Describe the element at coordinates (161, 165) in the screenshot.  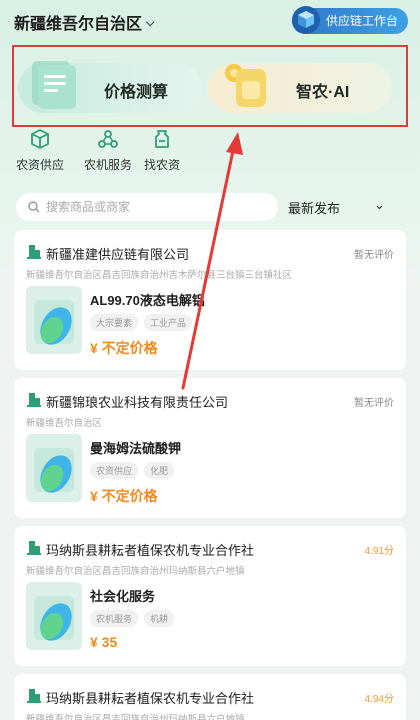
I see `nav-label: 找农资` at that location.